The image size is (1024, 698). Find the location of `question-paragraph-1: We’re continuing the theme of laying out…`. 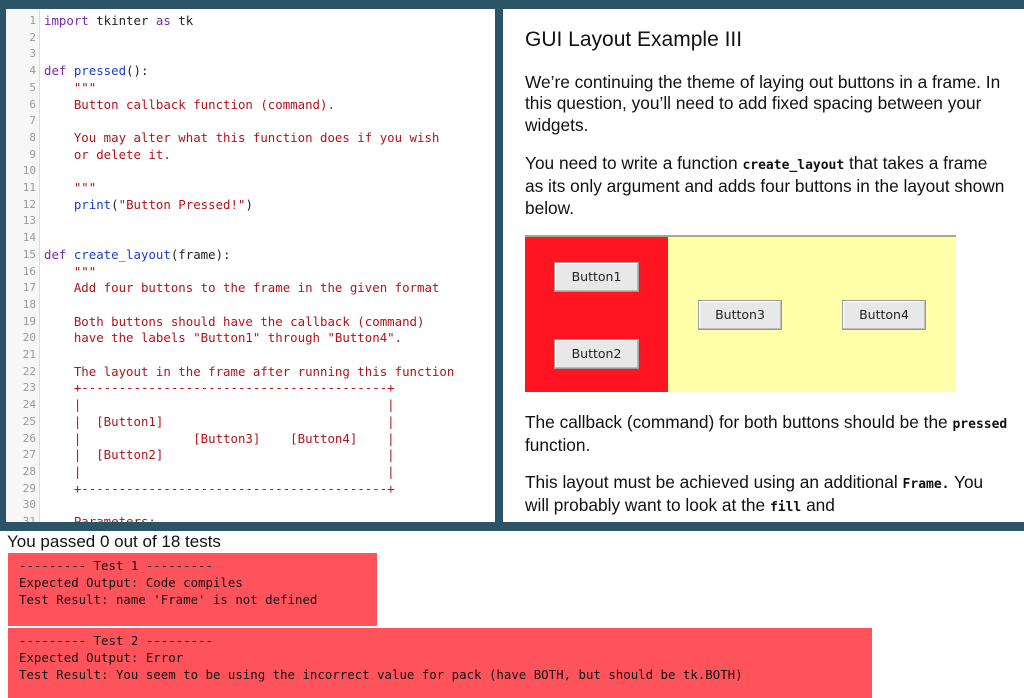

question-paragraph-1: We’re continuing the theme of laying out… is located at coordinates (763, 103).